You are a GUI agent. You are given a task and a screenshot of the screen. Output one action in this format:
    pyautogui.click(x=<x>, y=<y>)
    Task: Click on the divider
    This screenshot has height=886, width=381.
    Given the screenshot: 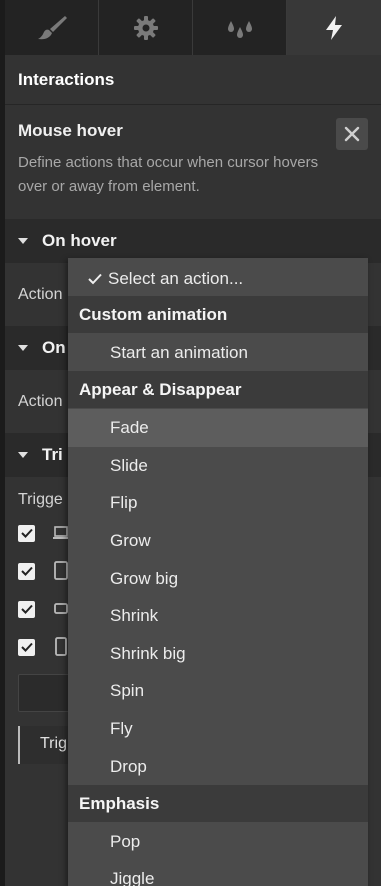 What is the action you would take?
    pyautogui.click(x=193, y=104)
    